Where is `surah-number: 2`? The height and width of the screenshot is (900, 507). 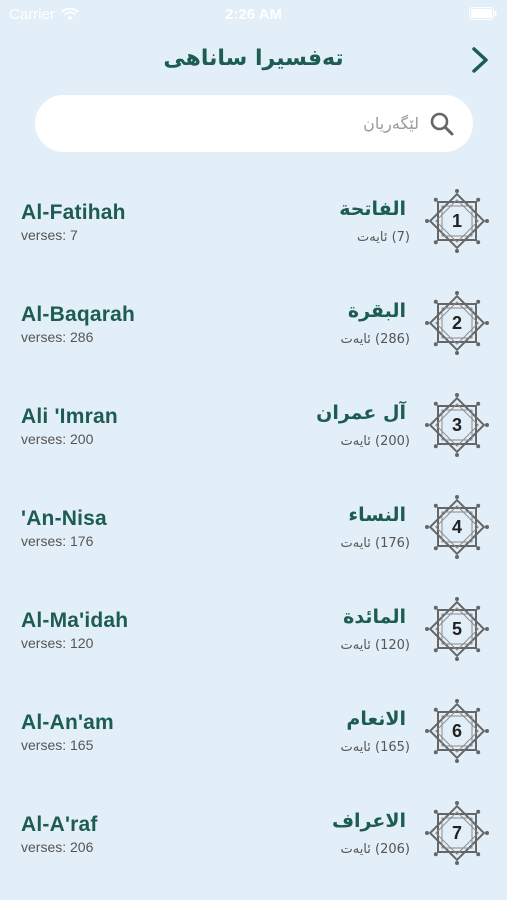 surah-number: 2 is located at coordinates (456, 322).